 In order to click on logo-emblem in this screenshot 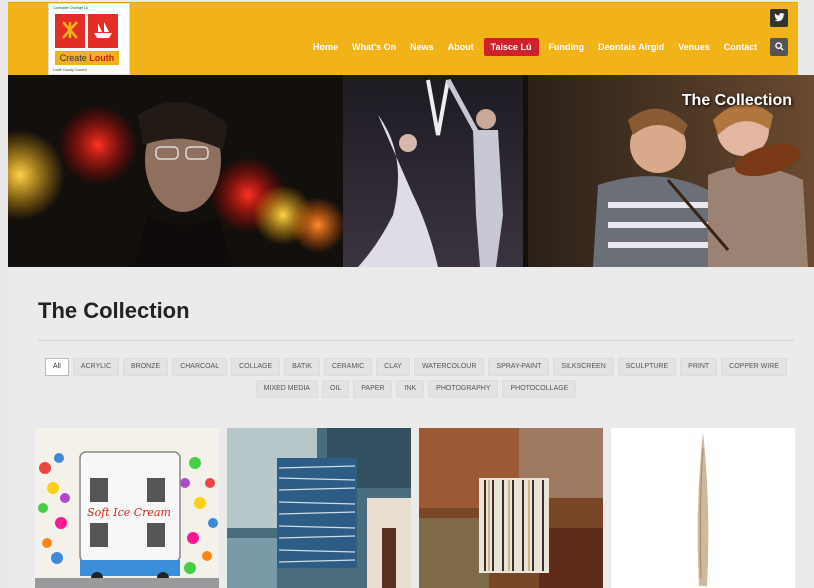, I will do `click(87, 32)`.